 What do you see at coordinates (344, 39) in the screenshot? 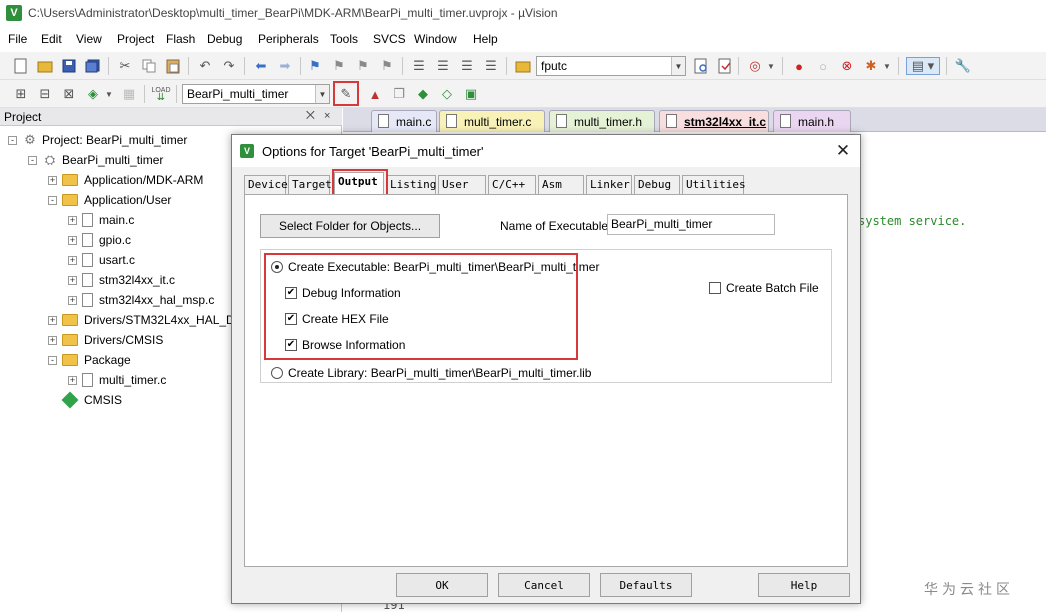
I see `menu-tools: Tools` at bounding box center [344, 39].